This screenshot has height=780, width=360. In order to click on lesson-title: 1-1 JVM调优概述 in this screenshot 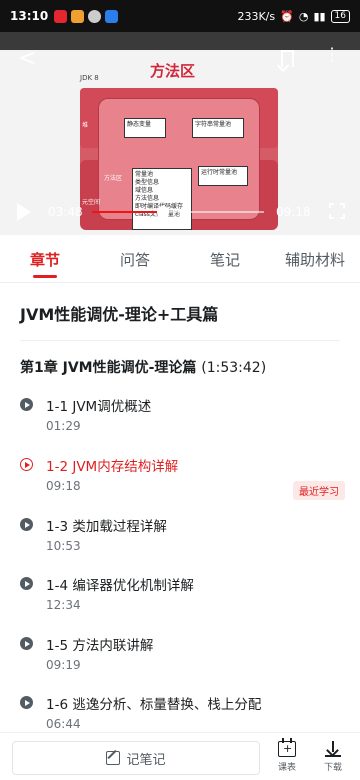, I will do `click(99, 407)`.